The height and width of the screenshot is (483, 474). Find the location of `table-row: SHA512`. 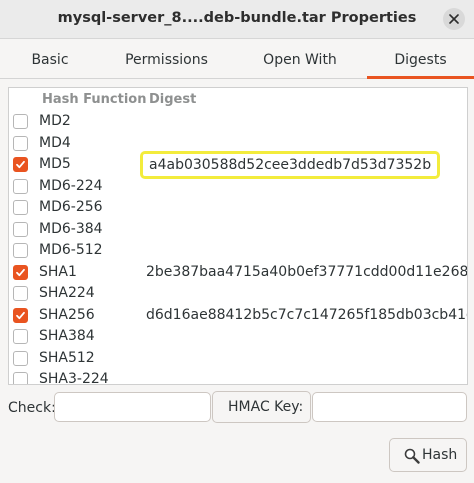

table-row: SHA512 is located at coordinates (238, 359).